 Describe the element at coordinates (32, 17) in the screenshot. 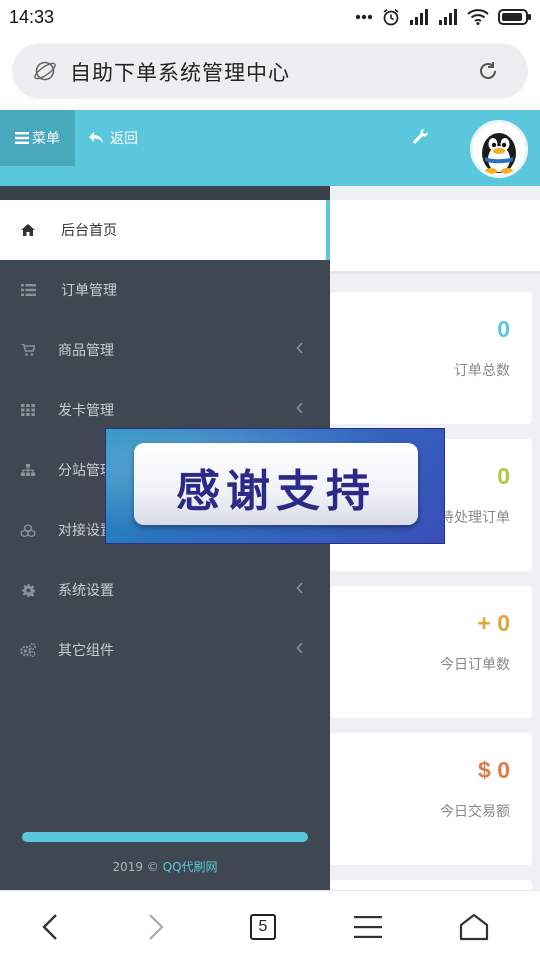

I see `status-time: 14:33` at that location.